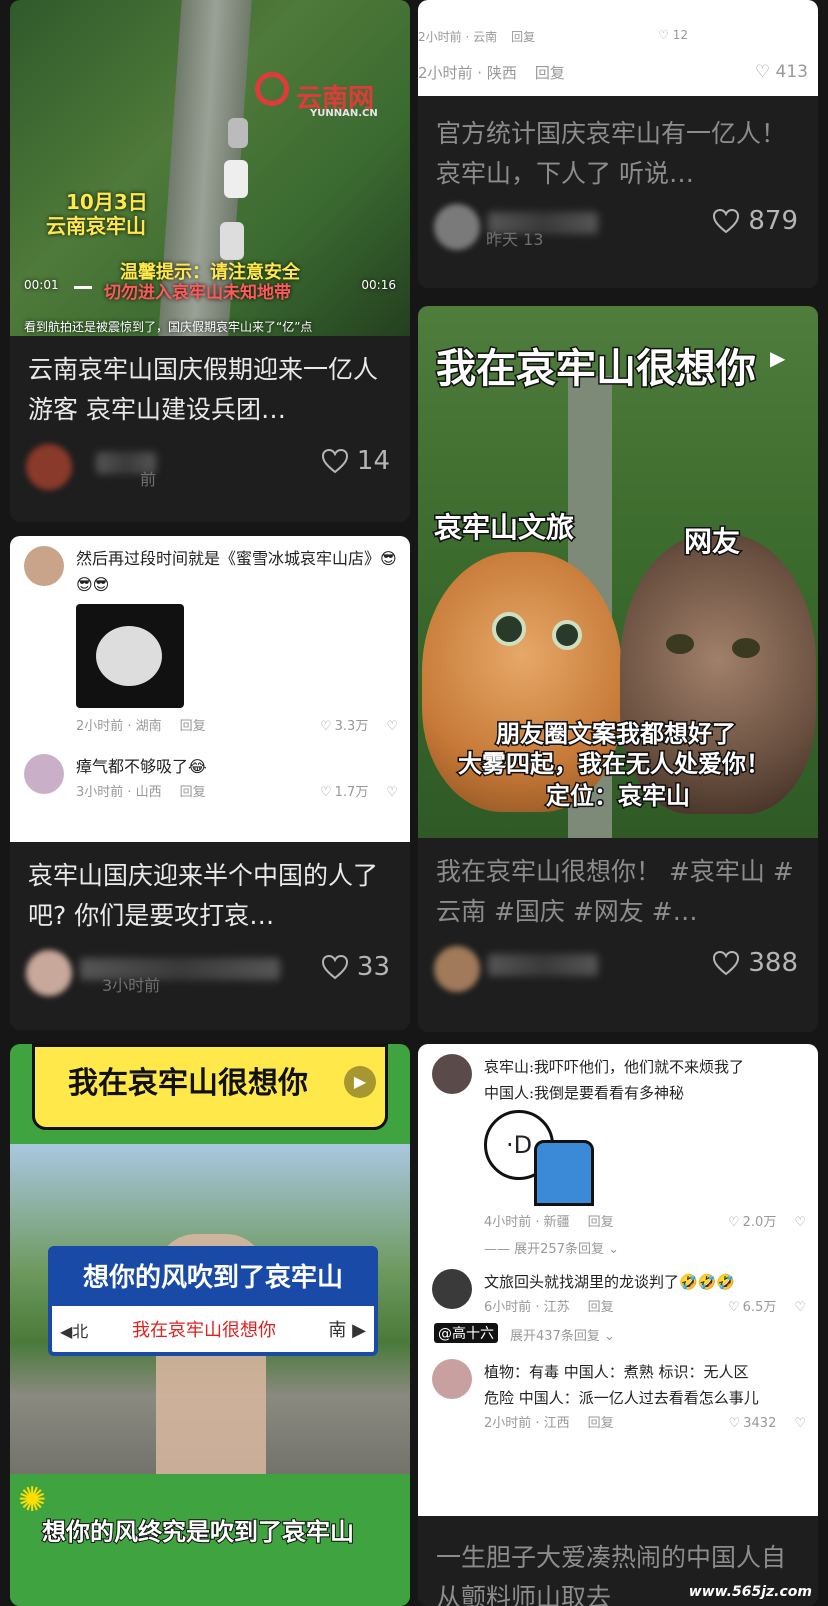 This screenshot has height=1606, width=828. I want to click on like-button: 879, so click(755, 221).